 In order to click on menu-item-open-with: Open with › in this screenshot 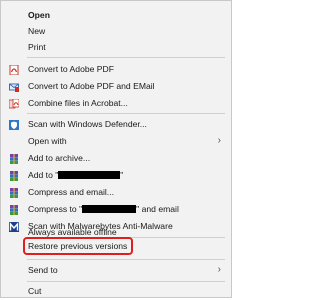, I will do `click(116, 141)`.